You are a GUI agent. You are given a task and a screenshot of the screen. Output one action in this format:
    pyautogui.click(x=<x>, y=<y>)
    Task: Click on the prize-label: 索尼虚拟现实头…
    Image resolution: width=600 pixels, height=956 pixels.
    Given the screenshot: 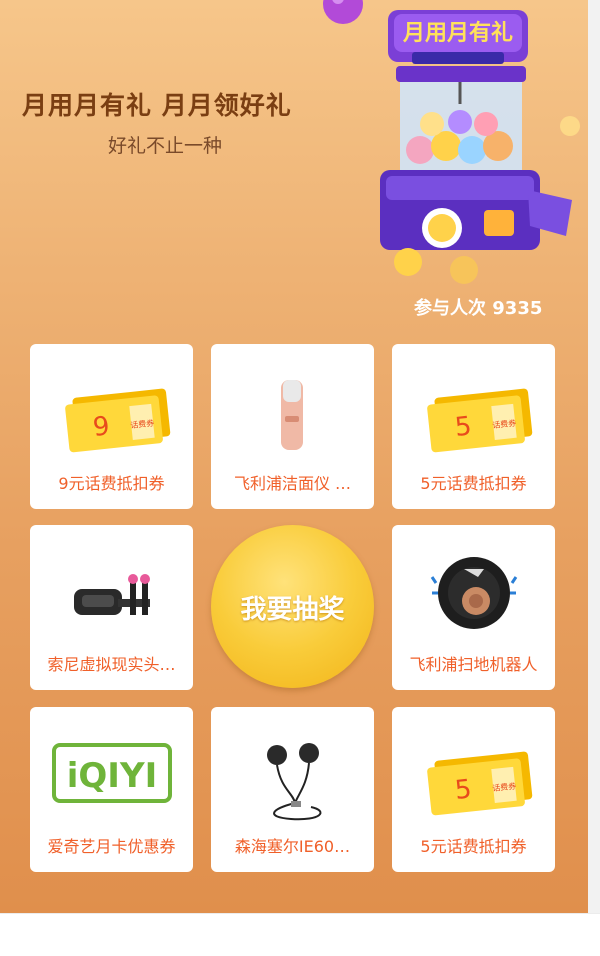 What is the action you would take?
    pyautogui.click(x=111, y=664)
    